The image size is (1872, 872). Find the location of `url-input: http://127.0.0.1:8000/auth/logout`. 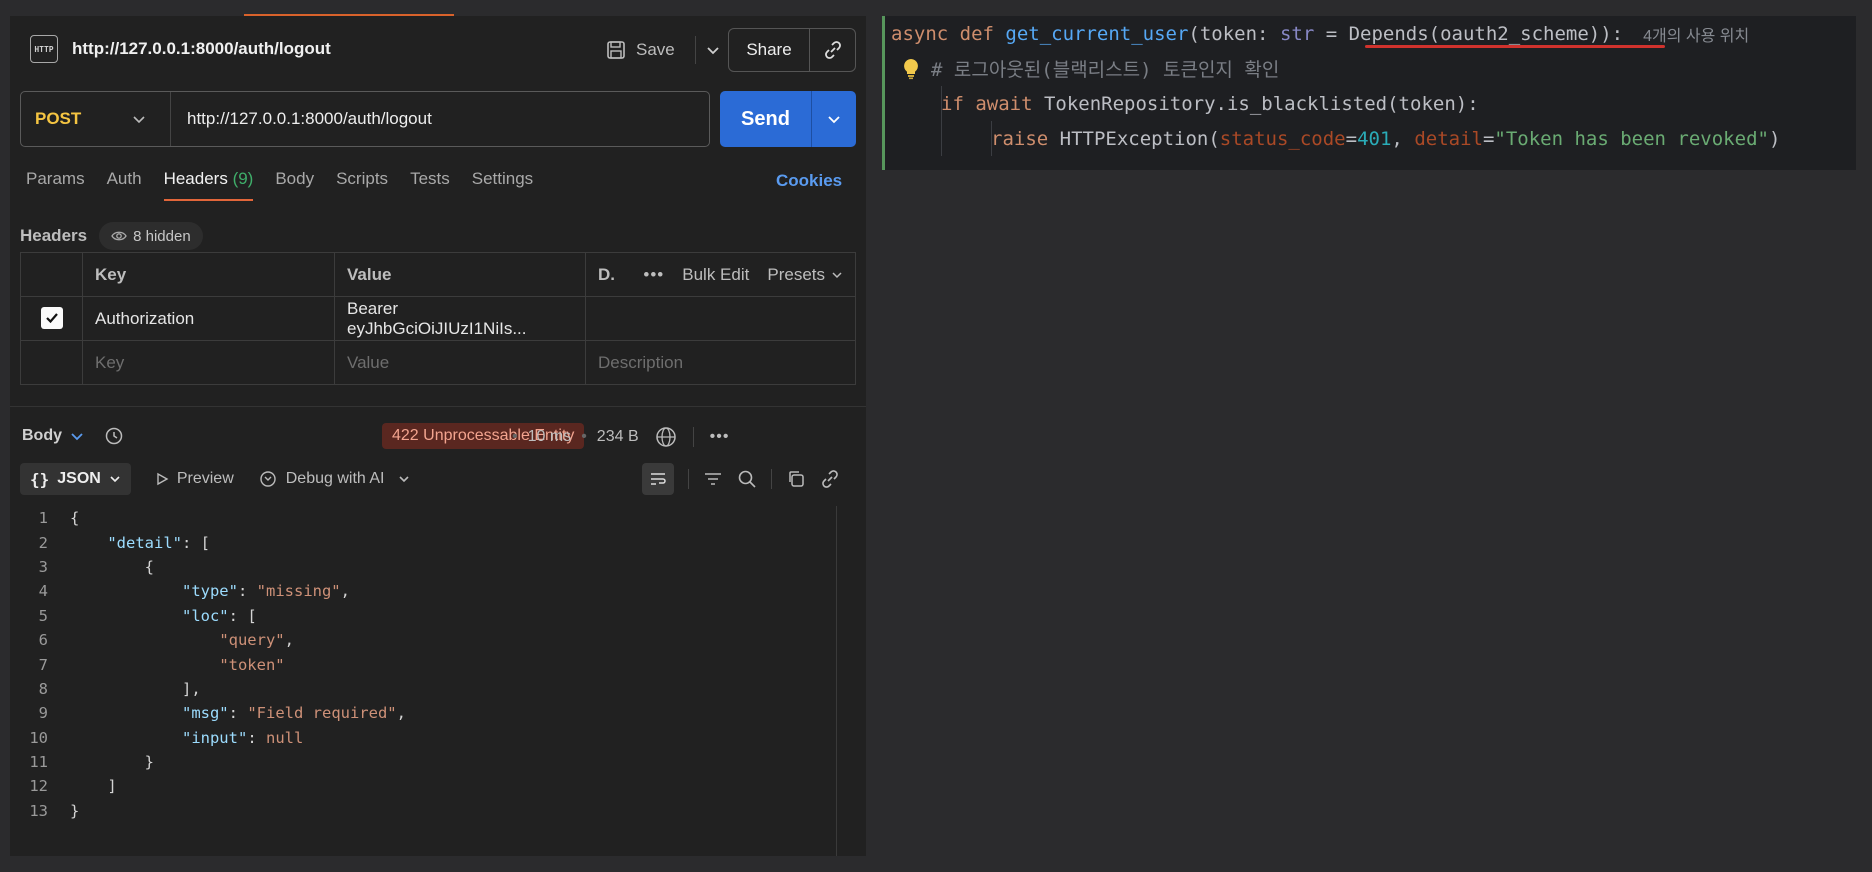

url-input: http://127.0.0.1:8000/auth/logout is located at coordinates (301, 119).